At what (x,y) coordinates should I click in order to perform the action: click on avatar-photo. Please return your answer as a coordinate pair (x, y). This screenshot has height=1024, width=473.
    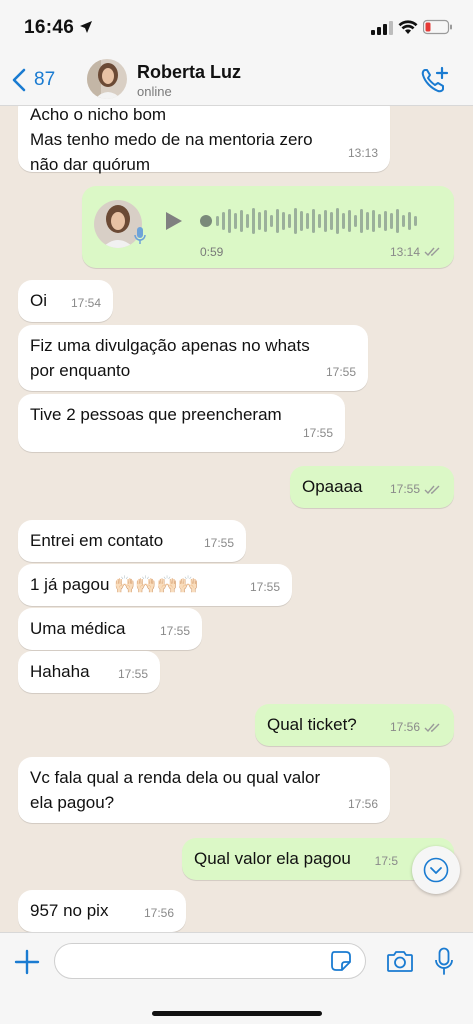
    Looking at the image, I should click on (107, 79).